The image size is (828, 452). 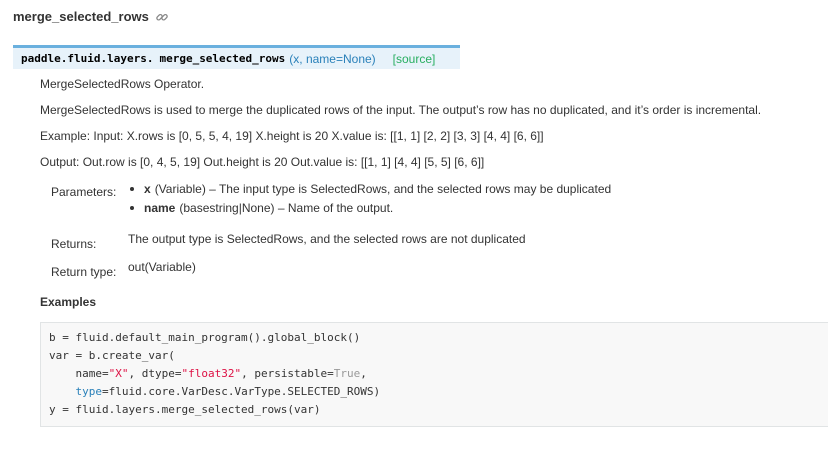 I want to click on code-line: var = b.create_var(, so click(x=112, y=355).